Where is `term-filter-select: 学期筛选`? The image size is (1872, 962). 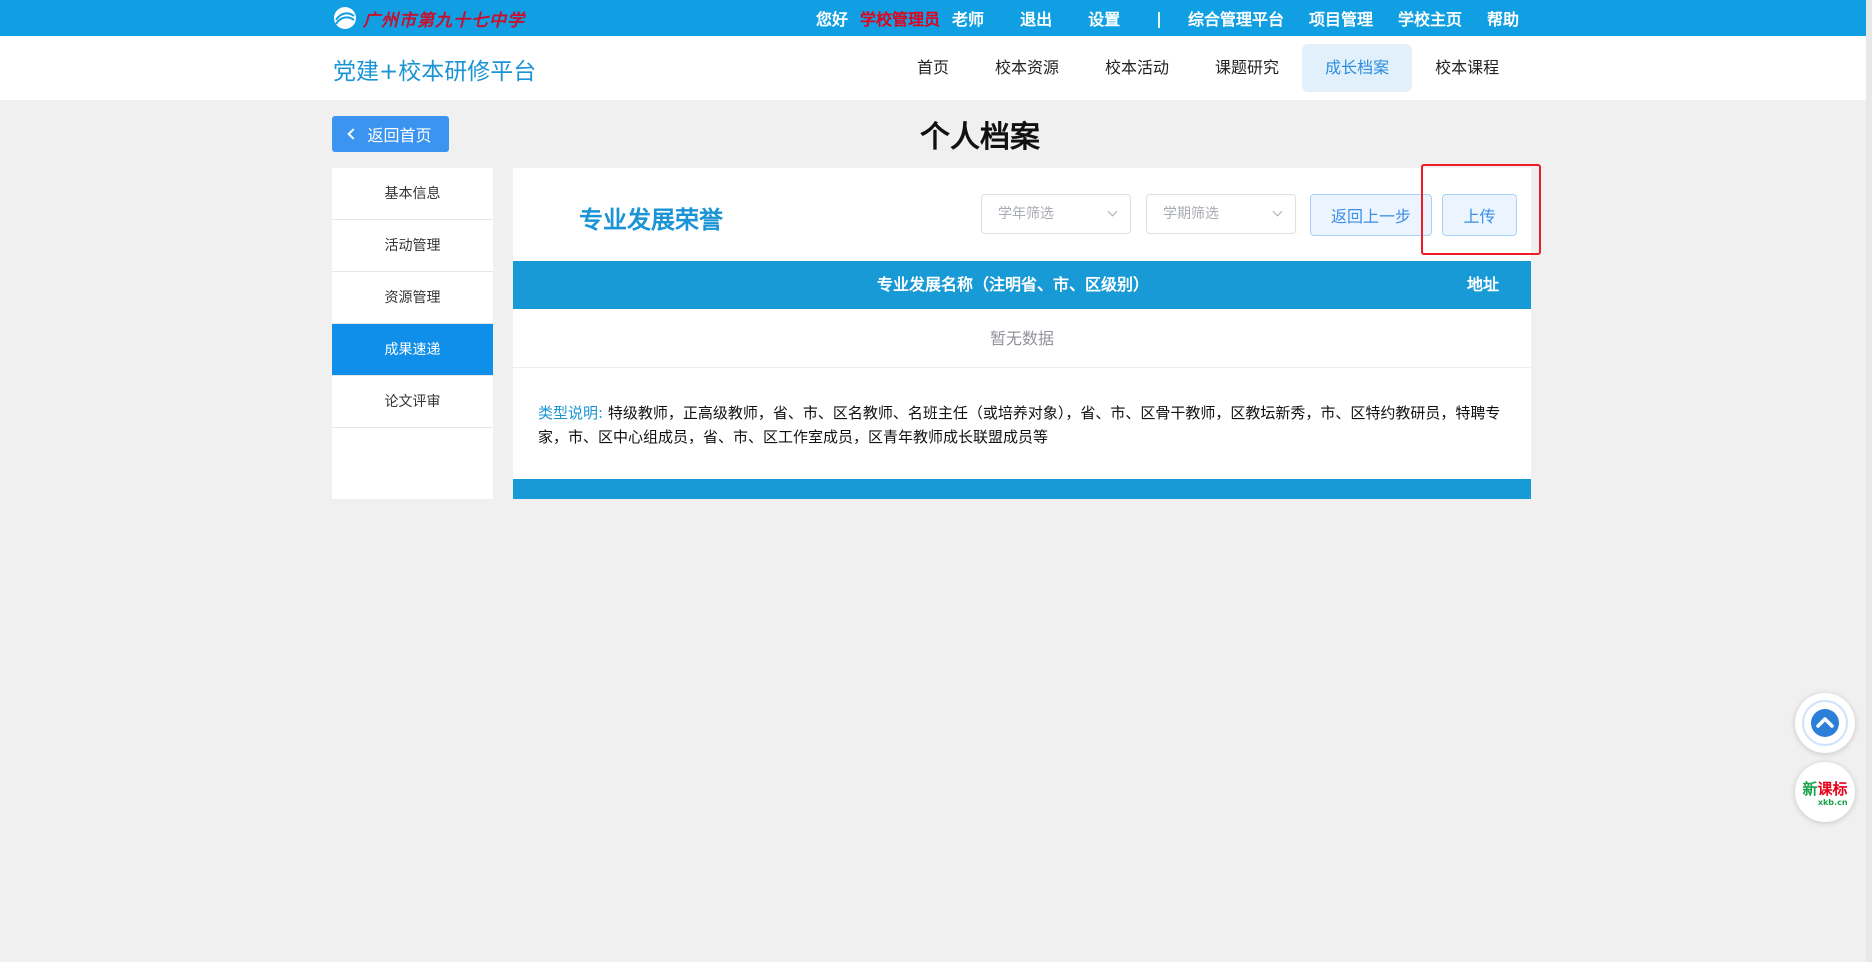 term-filter-select: 学期筛选 is located at coordinates (1221, 214).